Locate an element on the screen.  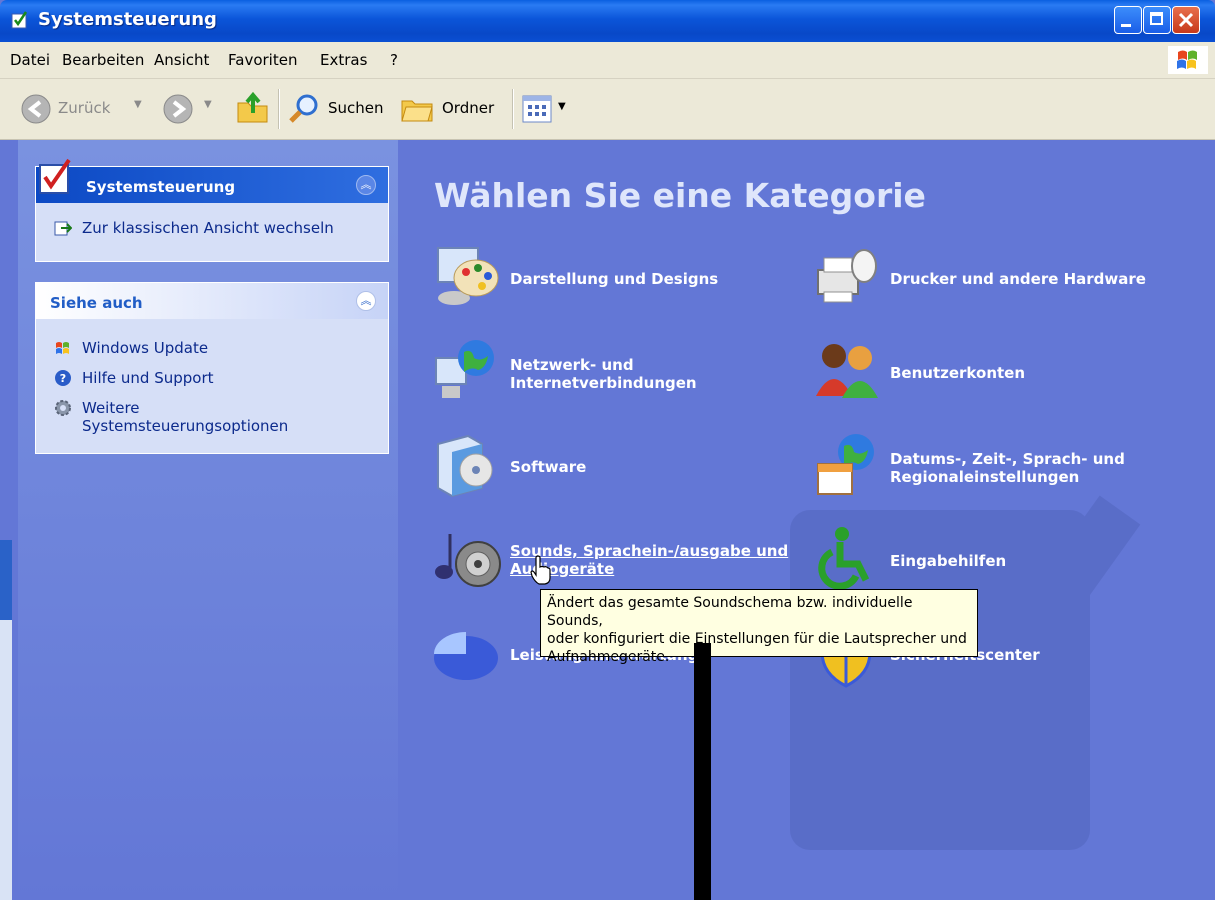
more-options-label-line1: Weitere is located at coordinates (111, 408).